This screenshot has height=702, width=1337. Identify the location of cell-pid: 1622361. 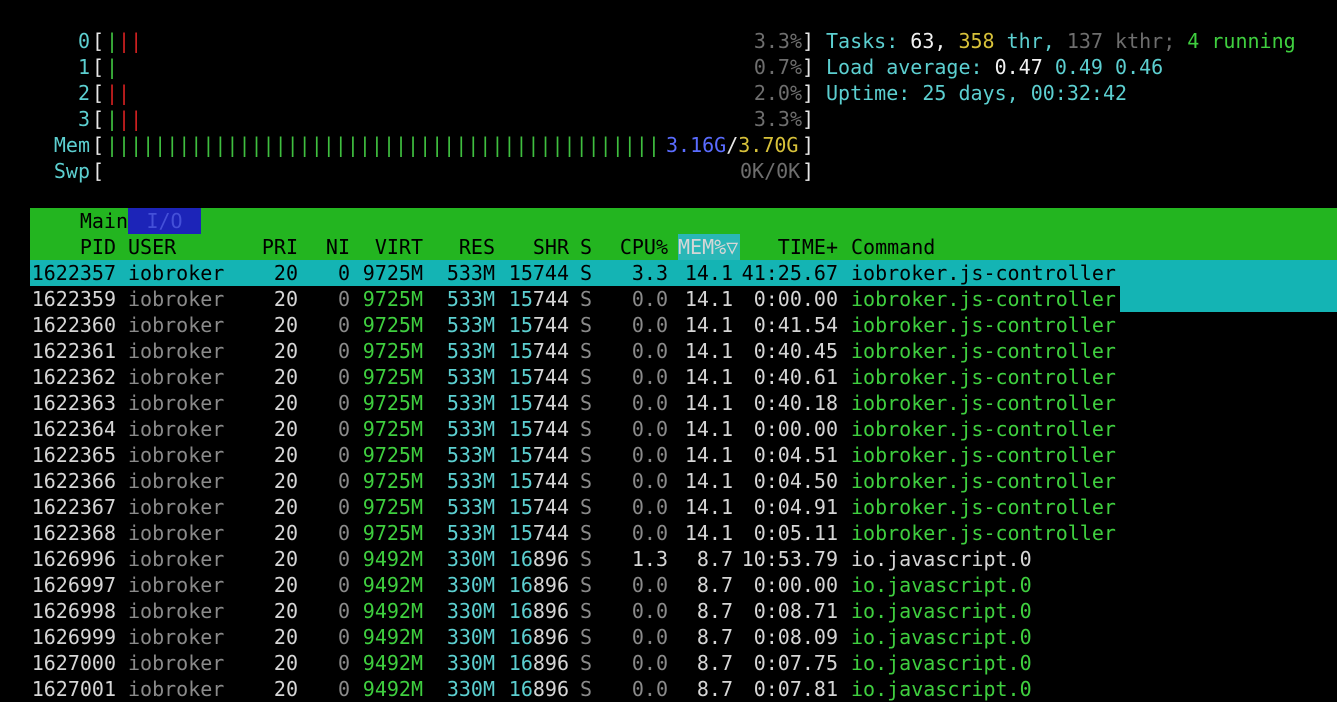
(73, 351).